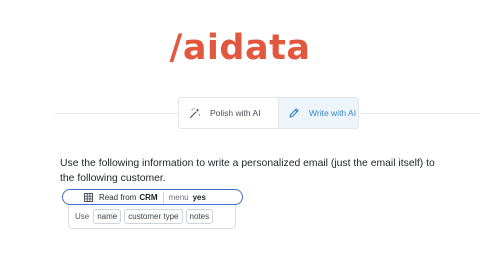 Image resolution: width=480 pixels, height=270 pixels. Describe the element at coordinates (107, 216) in the screenshot. I see `field-chip-name: name` at that location.